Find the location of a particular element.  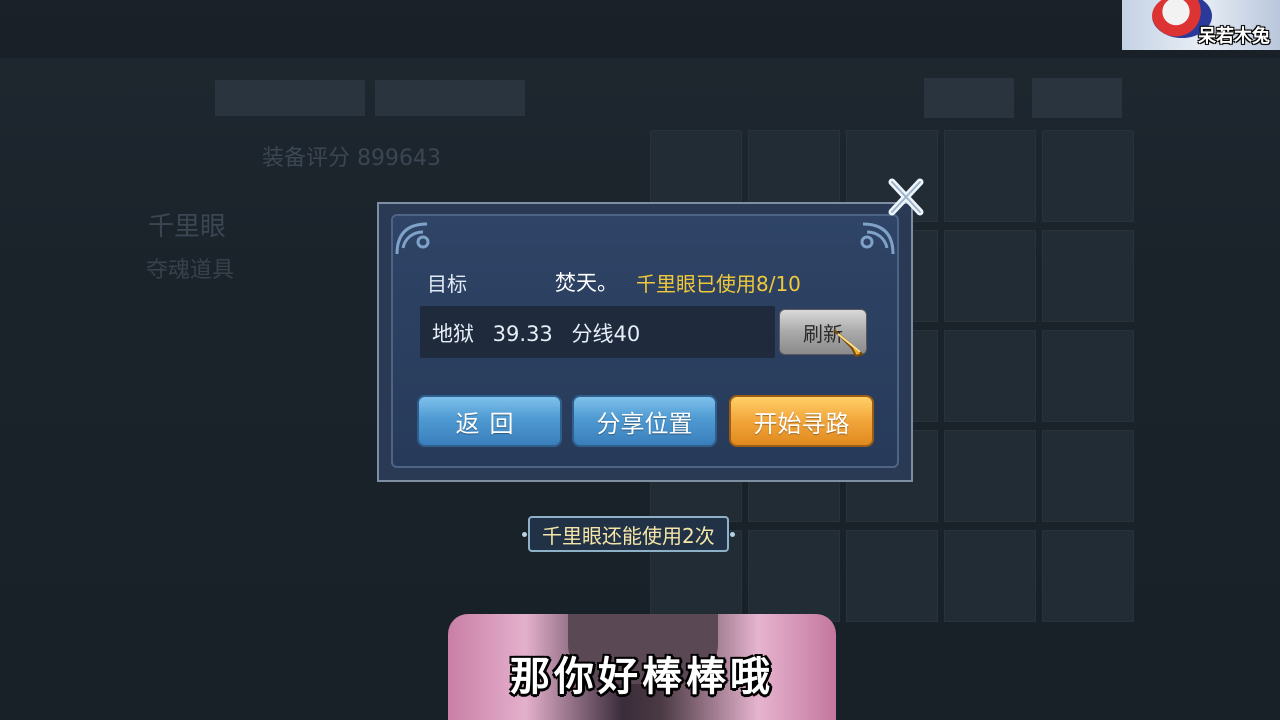

target-name: 焚天。 is located at coordinates (586, 283).